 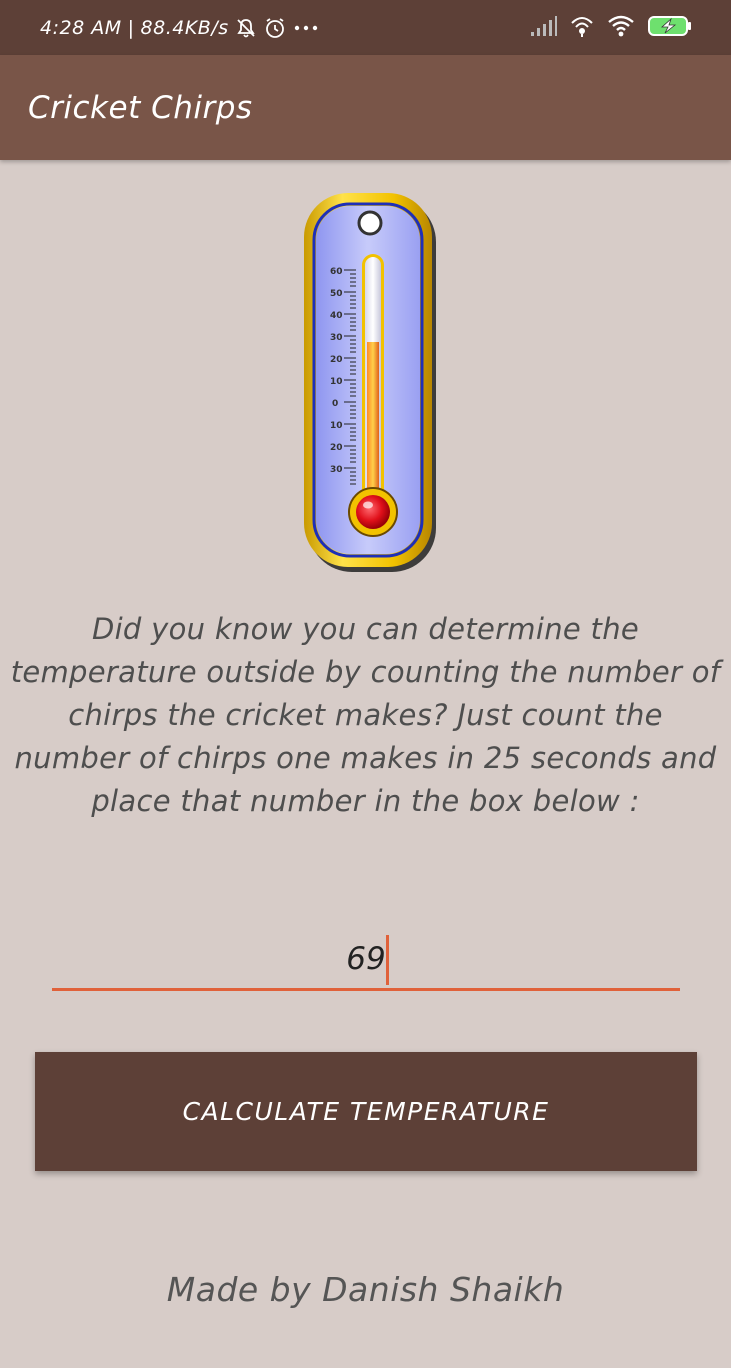 What do you see at coordinates (246, 28) in the screenshot?
I see `mute-icon` at bounding box center [246, 28].